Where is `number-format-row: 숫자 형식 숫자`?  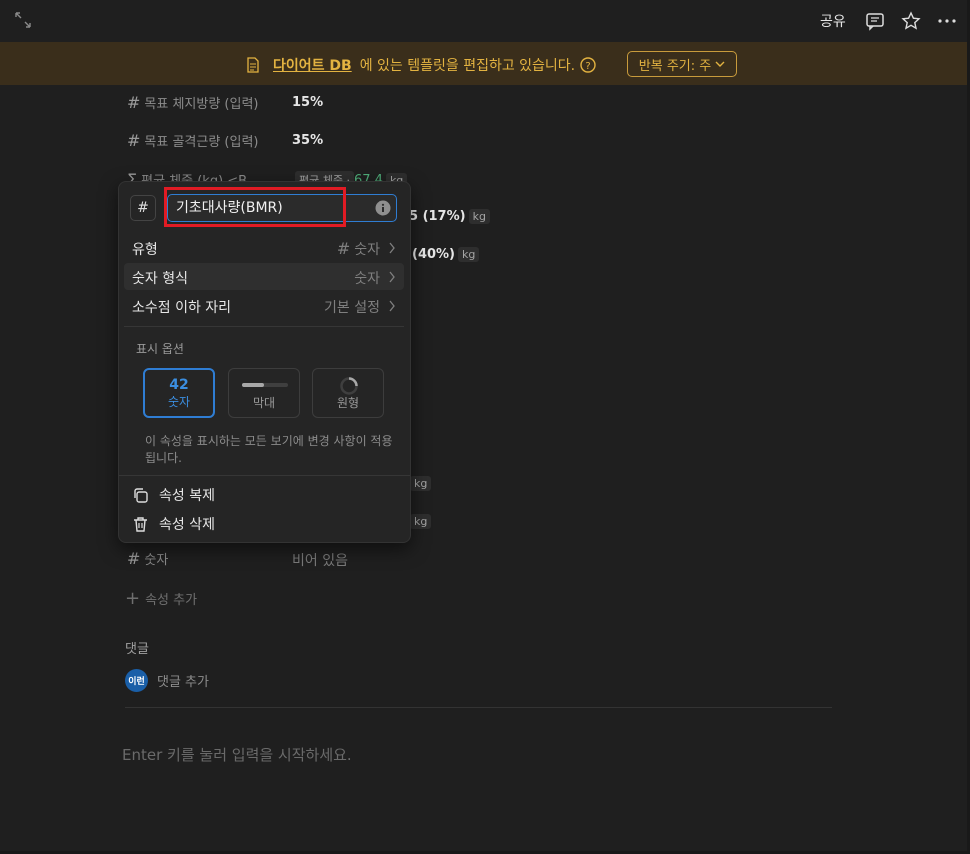
number-format-row: 숫자 형식 숫자 is located at coordinates (264, 276).